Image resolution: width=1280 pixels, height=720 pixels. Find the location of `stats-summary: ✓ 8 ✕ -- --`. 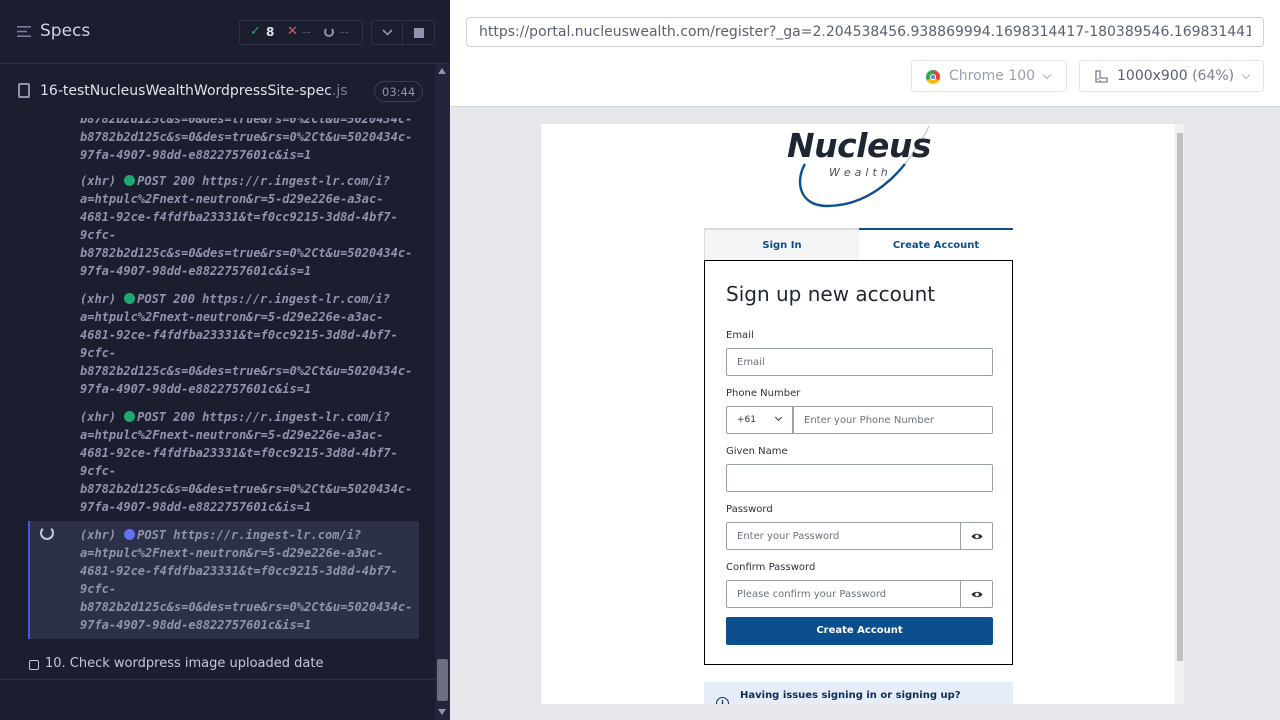

stats-summary: ✓ 8 ✕ -- -- is located at coordinates (301, 32).